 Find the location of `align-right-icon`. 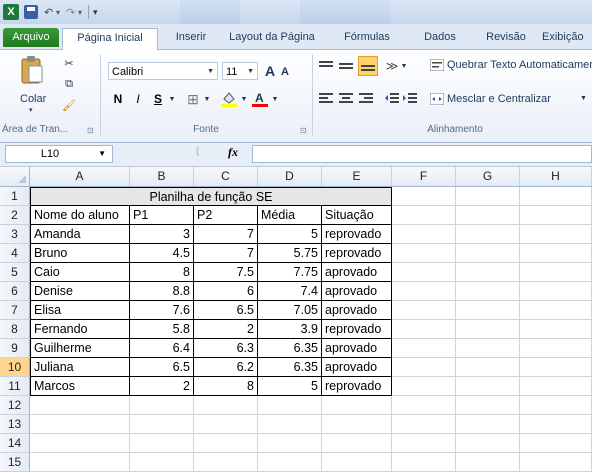

align-right-icon is located at coordinates (366, 98).